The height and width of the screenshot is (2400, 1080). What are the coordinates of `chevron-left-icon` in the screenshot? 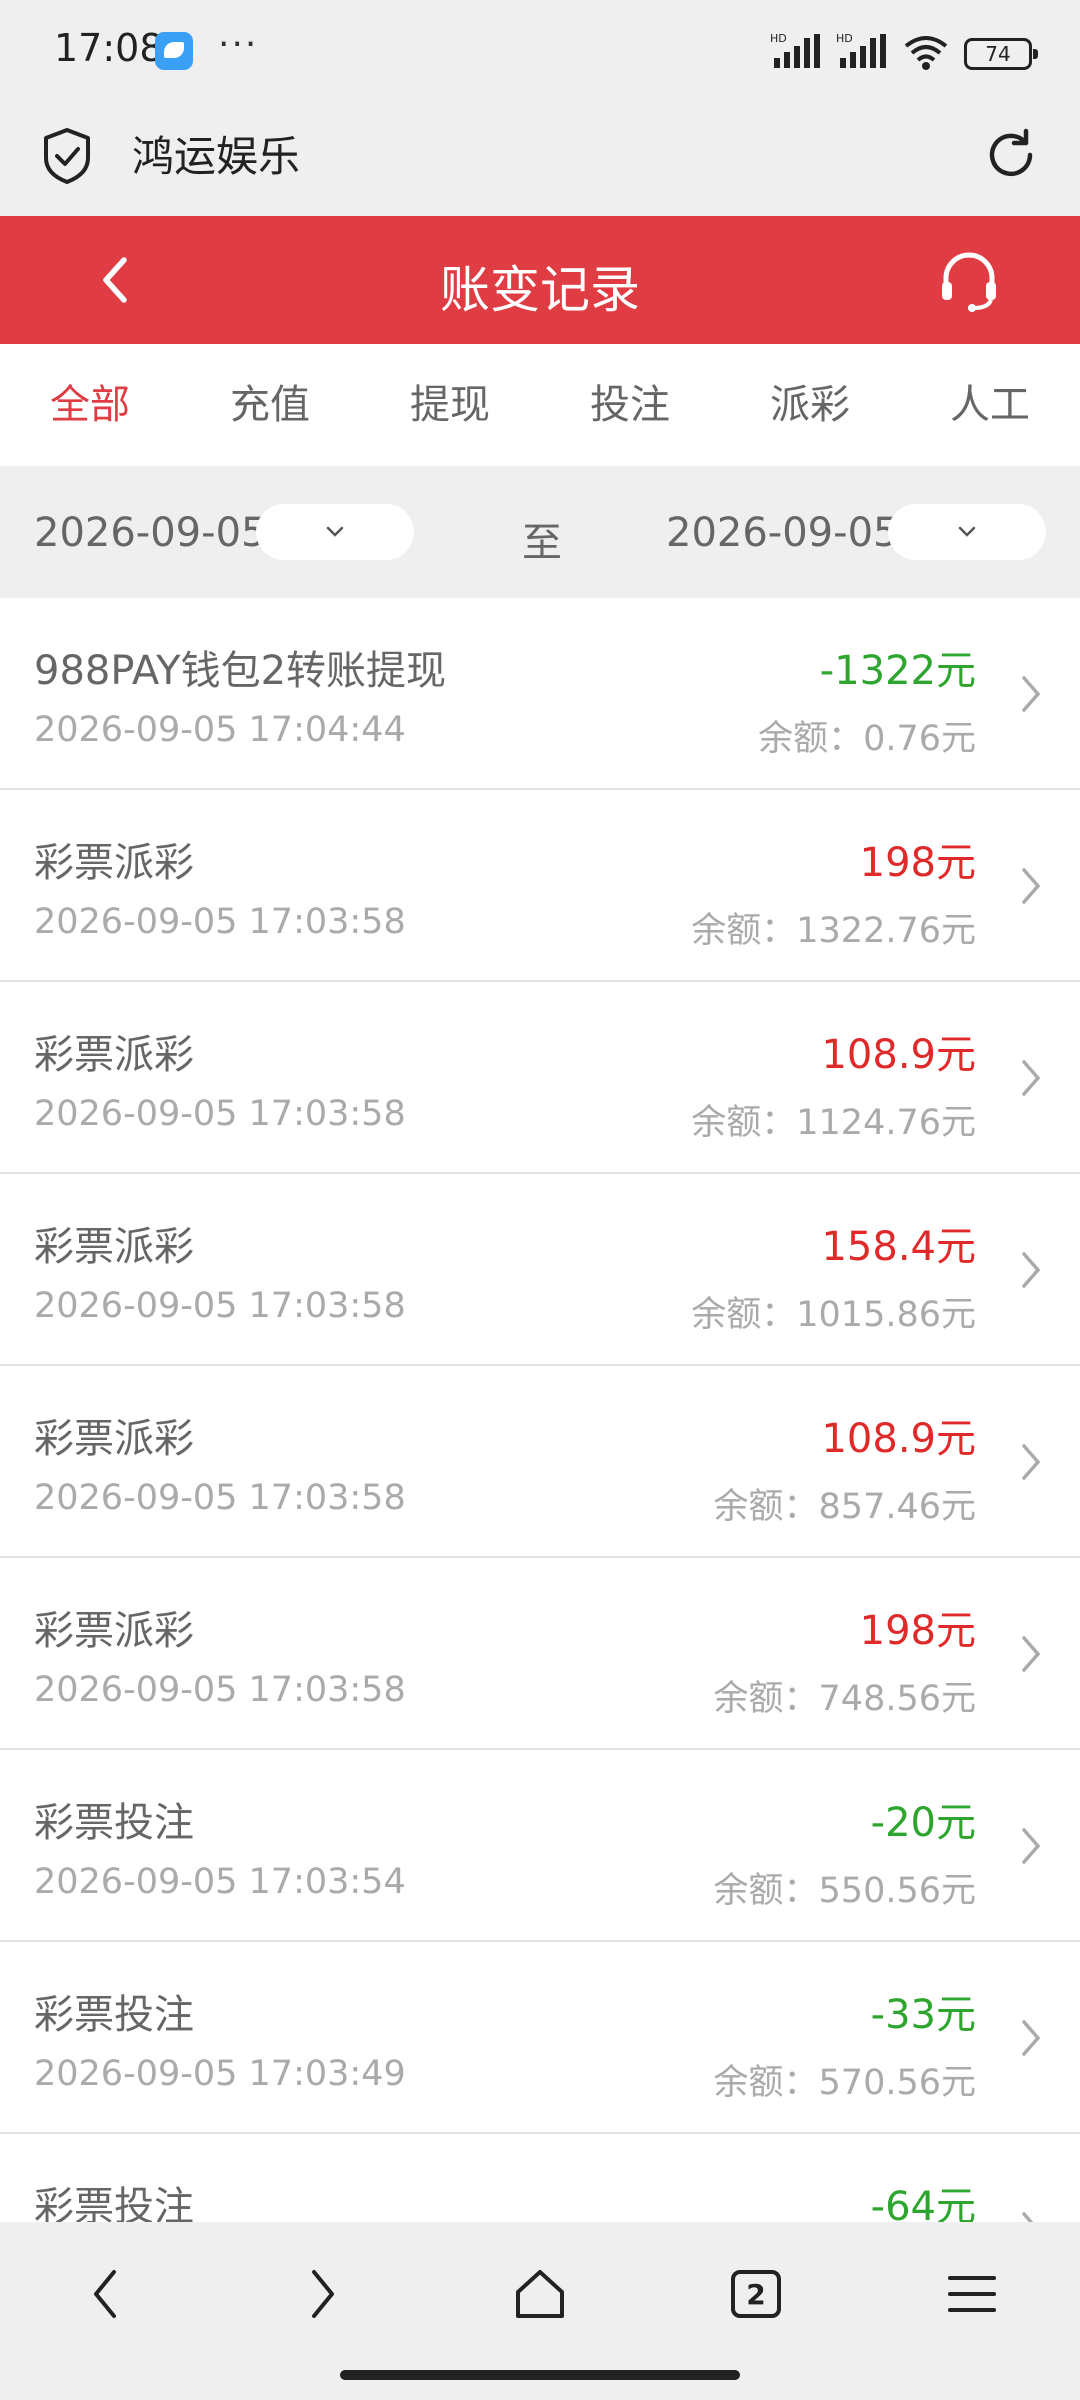 It's located at (105, 2294).